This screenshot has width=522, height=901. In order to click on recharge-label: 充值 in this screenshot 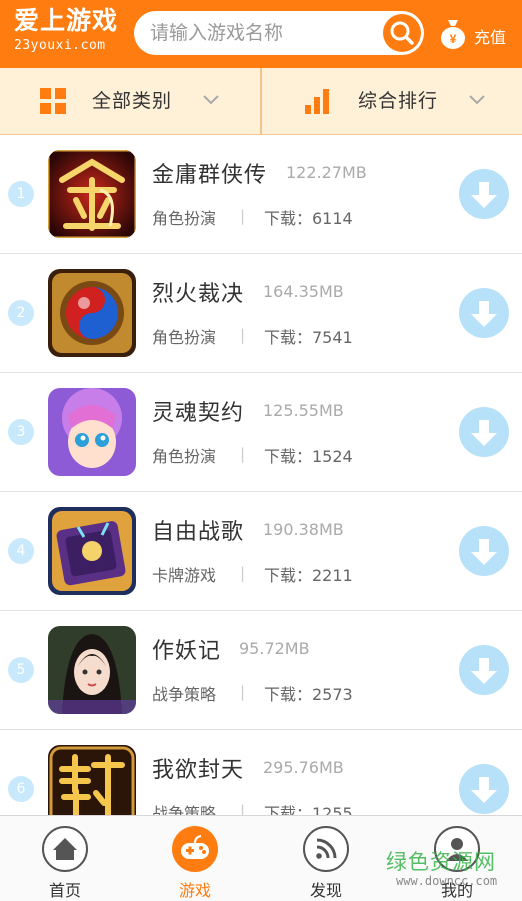, I will do `click(490, 37)`.